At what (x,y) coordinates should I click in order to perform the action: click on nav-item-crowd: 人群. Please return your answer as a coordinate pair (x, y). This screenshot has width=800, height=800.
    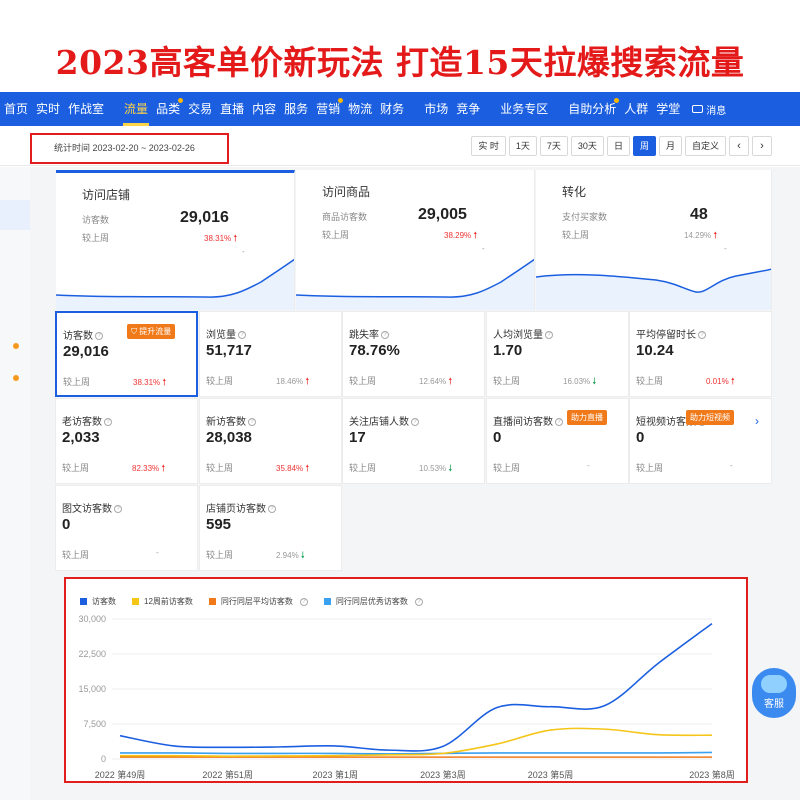
    Looking at the image, I should click on (636, 109).